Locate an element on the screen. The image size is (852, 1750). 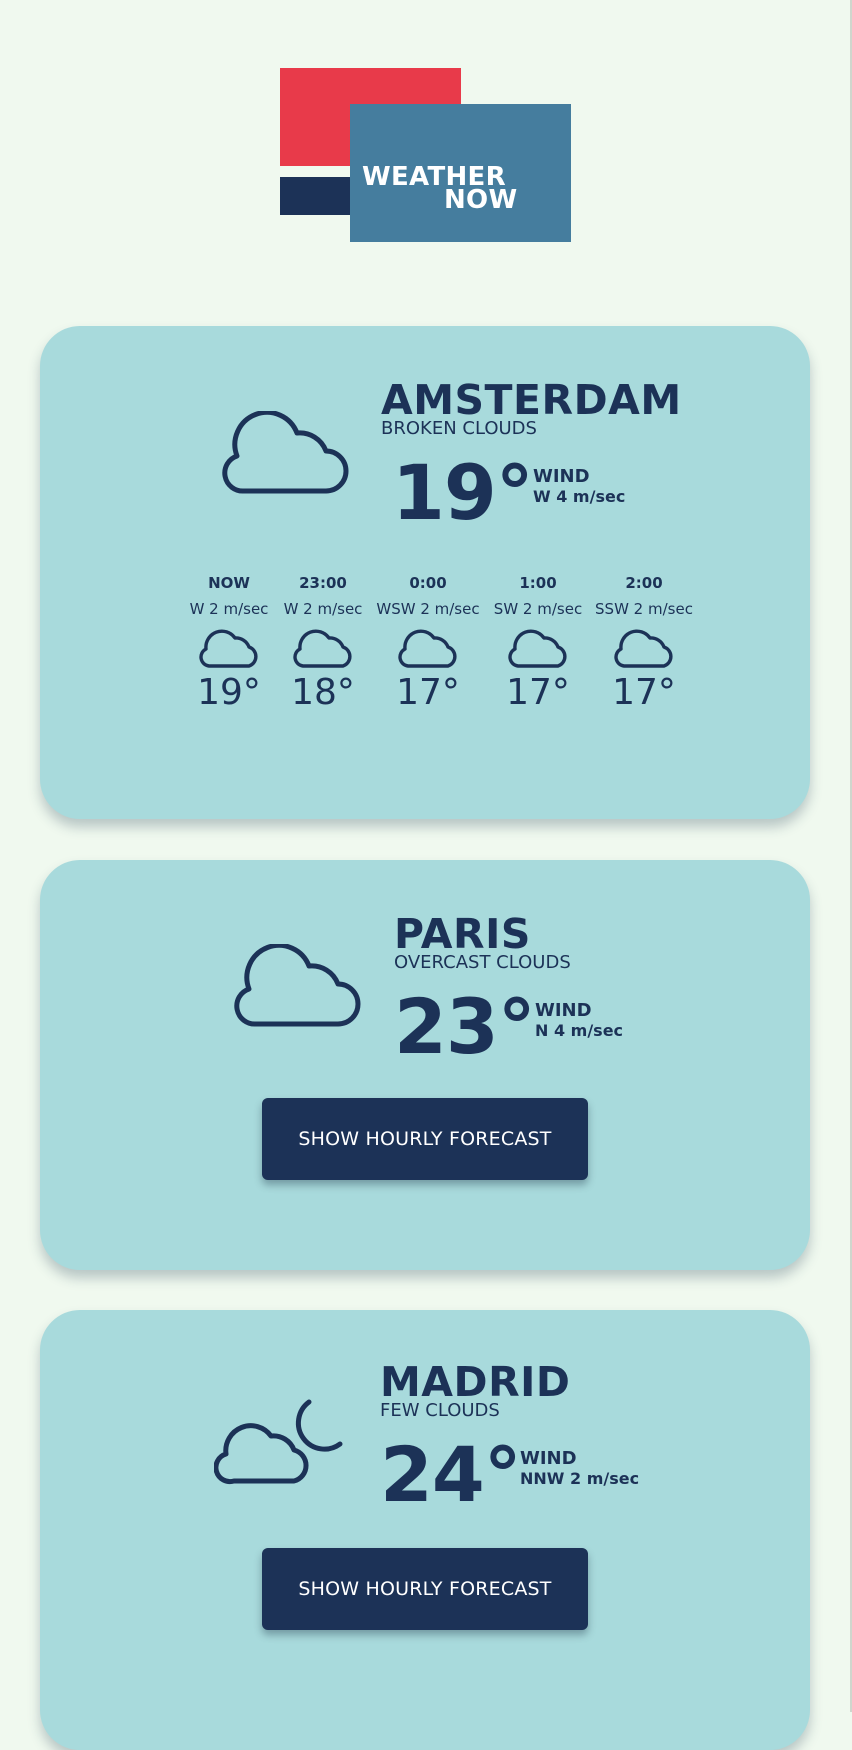
hour-temperature: 18° is located at coordinates (323, 692).